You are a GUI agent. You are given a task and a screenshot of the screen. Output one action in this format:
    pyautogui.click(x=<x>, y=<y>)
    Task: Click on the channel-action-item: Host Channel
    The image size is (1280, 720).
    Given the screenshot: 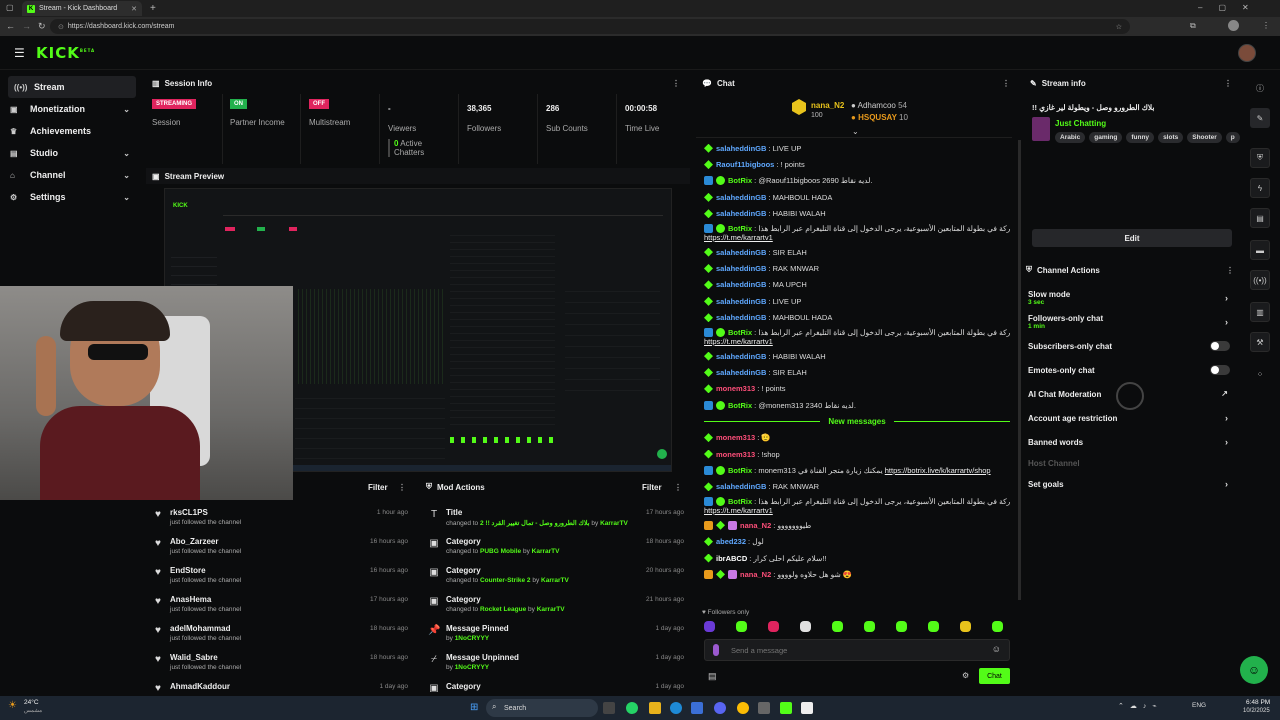 What is the action you would take?
    pyautogui.click(x=1131, y=463)
    